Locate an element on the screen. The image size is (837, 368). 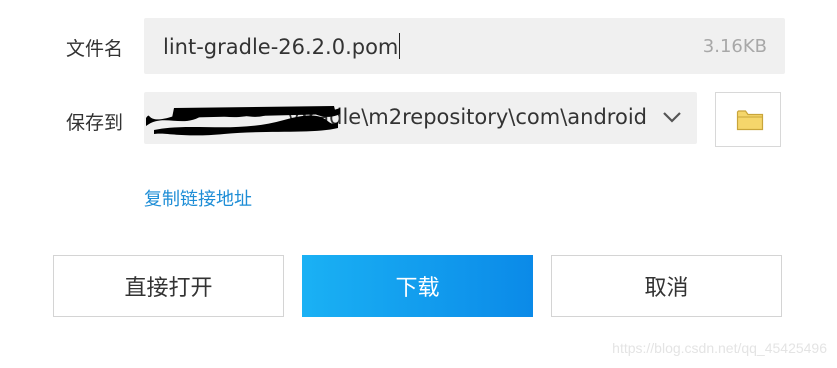
folder-icon is located at coordinates (750, 120).